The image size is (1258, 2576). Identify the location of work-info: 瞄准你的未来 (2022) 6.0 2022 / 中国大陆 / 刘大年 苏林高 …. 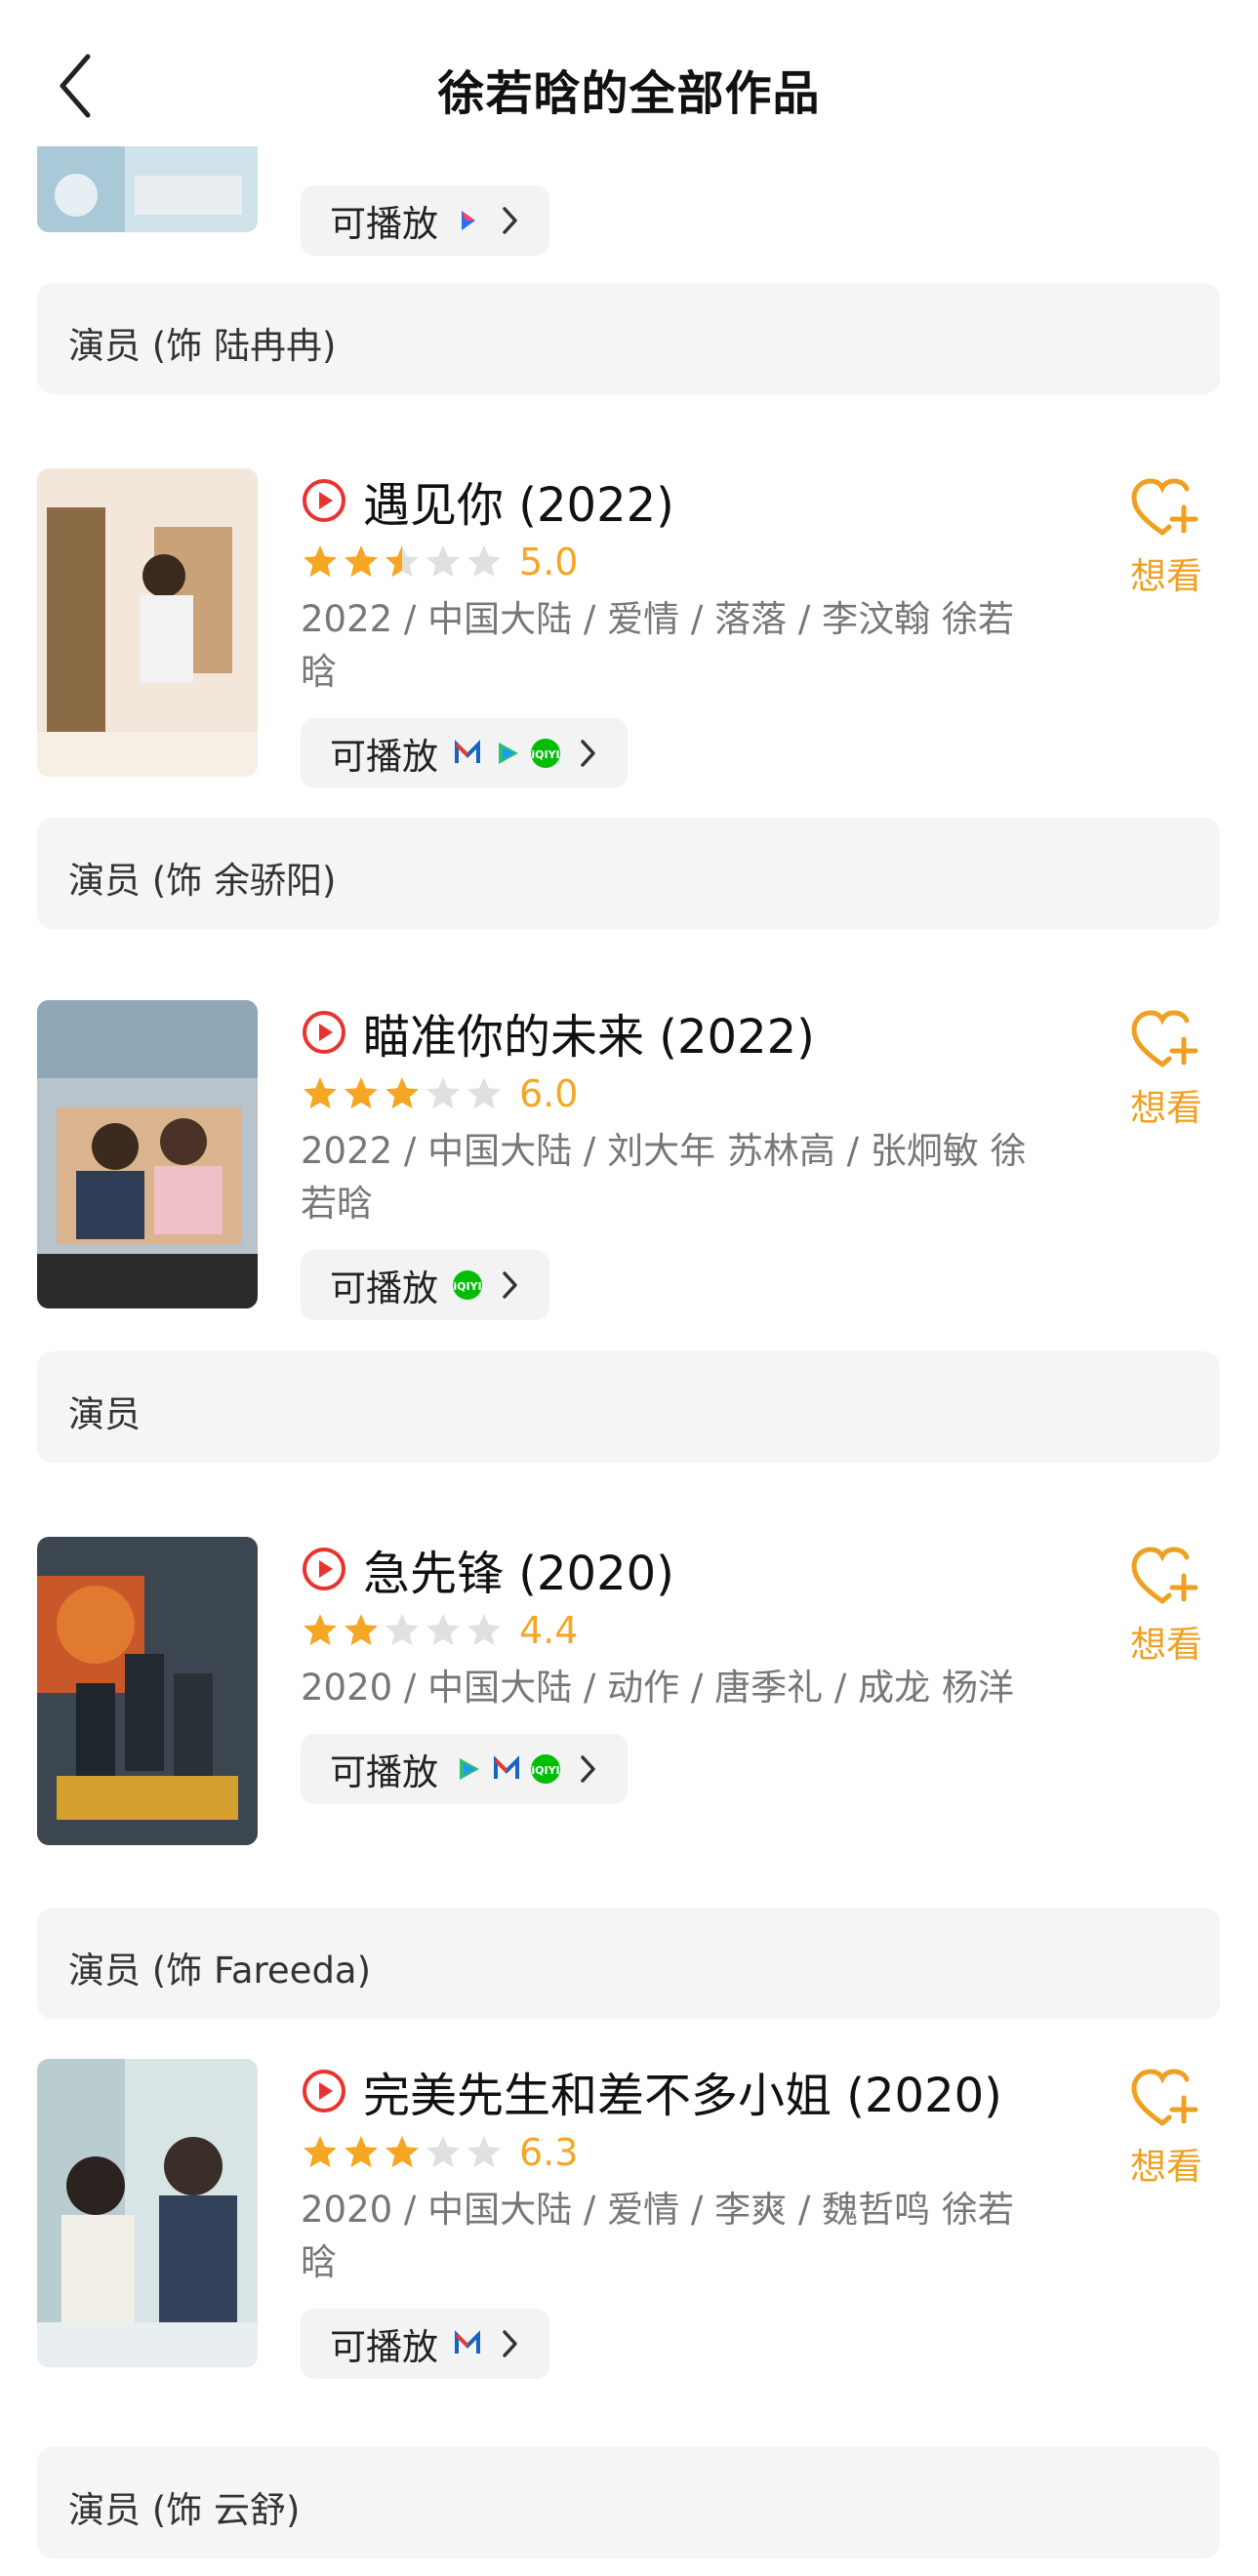
(671, 1160).